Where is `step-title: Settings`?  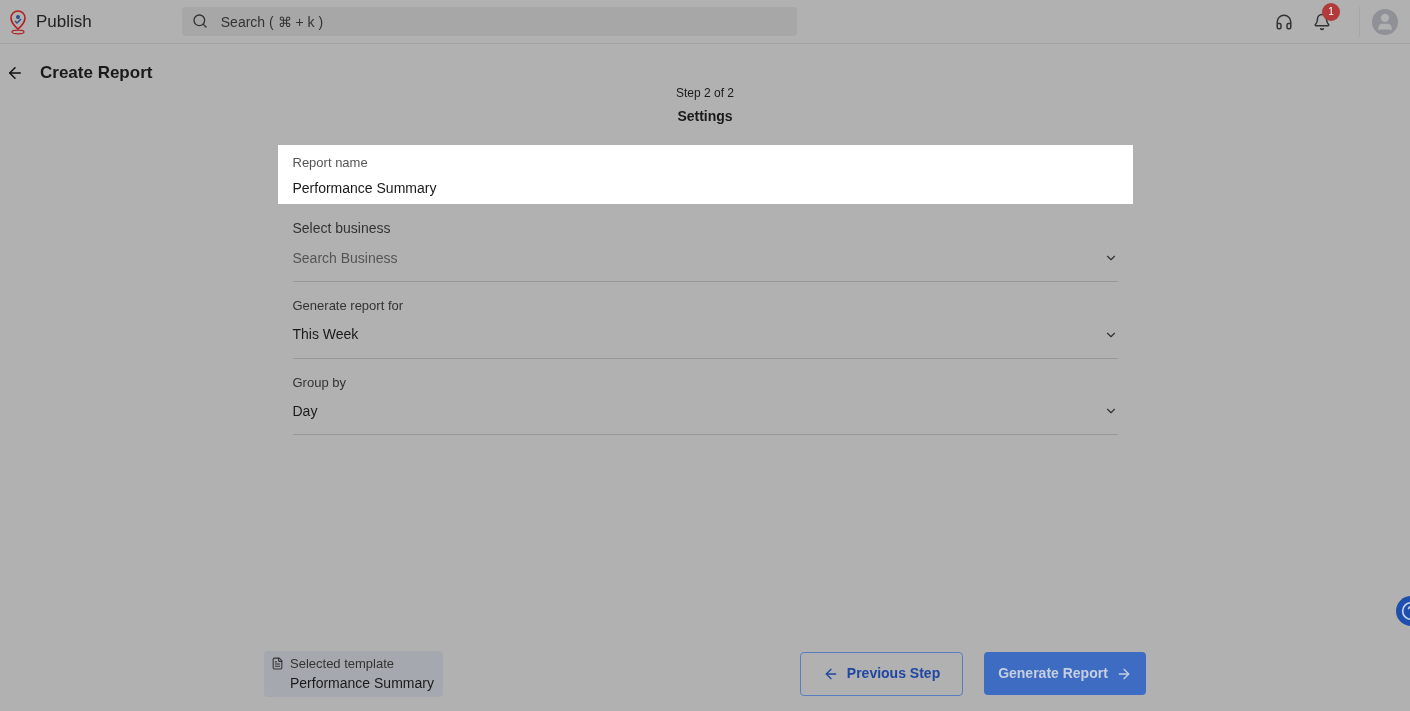 step-title: Settings is located at coordinates (705, 116).